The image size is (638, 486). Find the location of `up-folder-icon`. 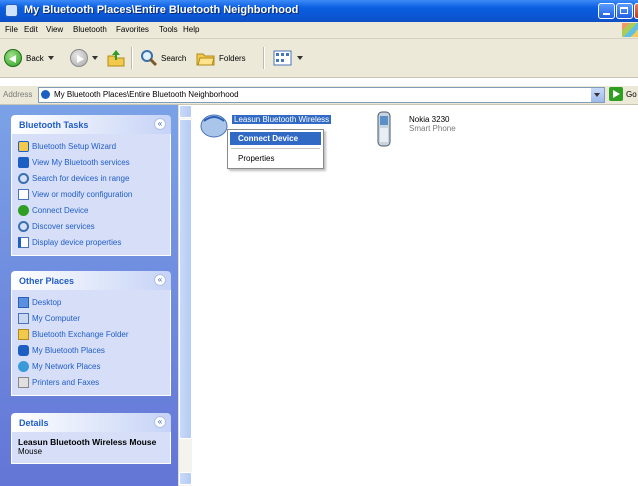

up-folder-icon is located at coordinates (116, 58).